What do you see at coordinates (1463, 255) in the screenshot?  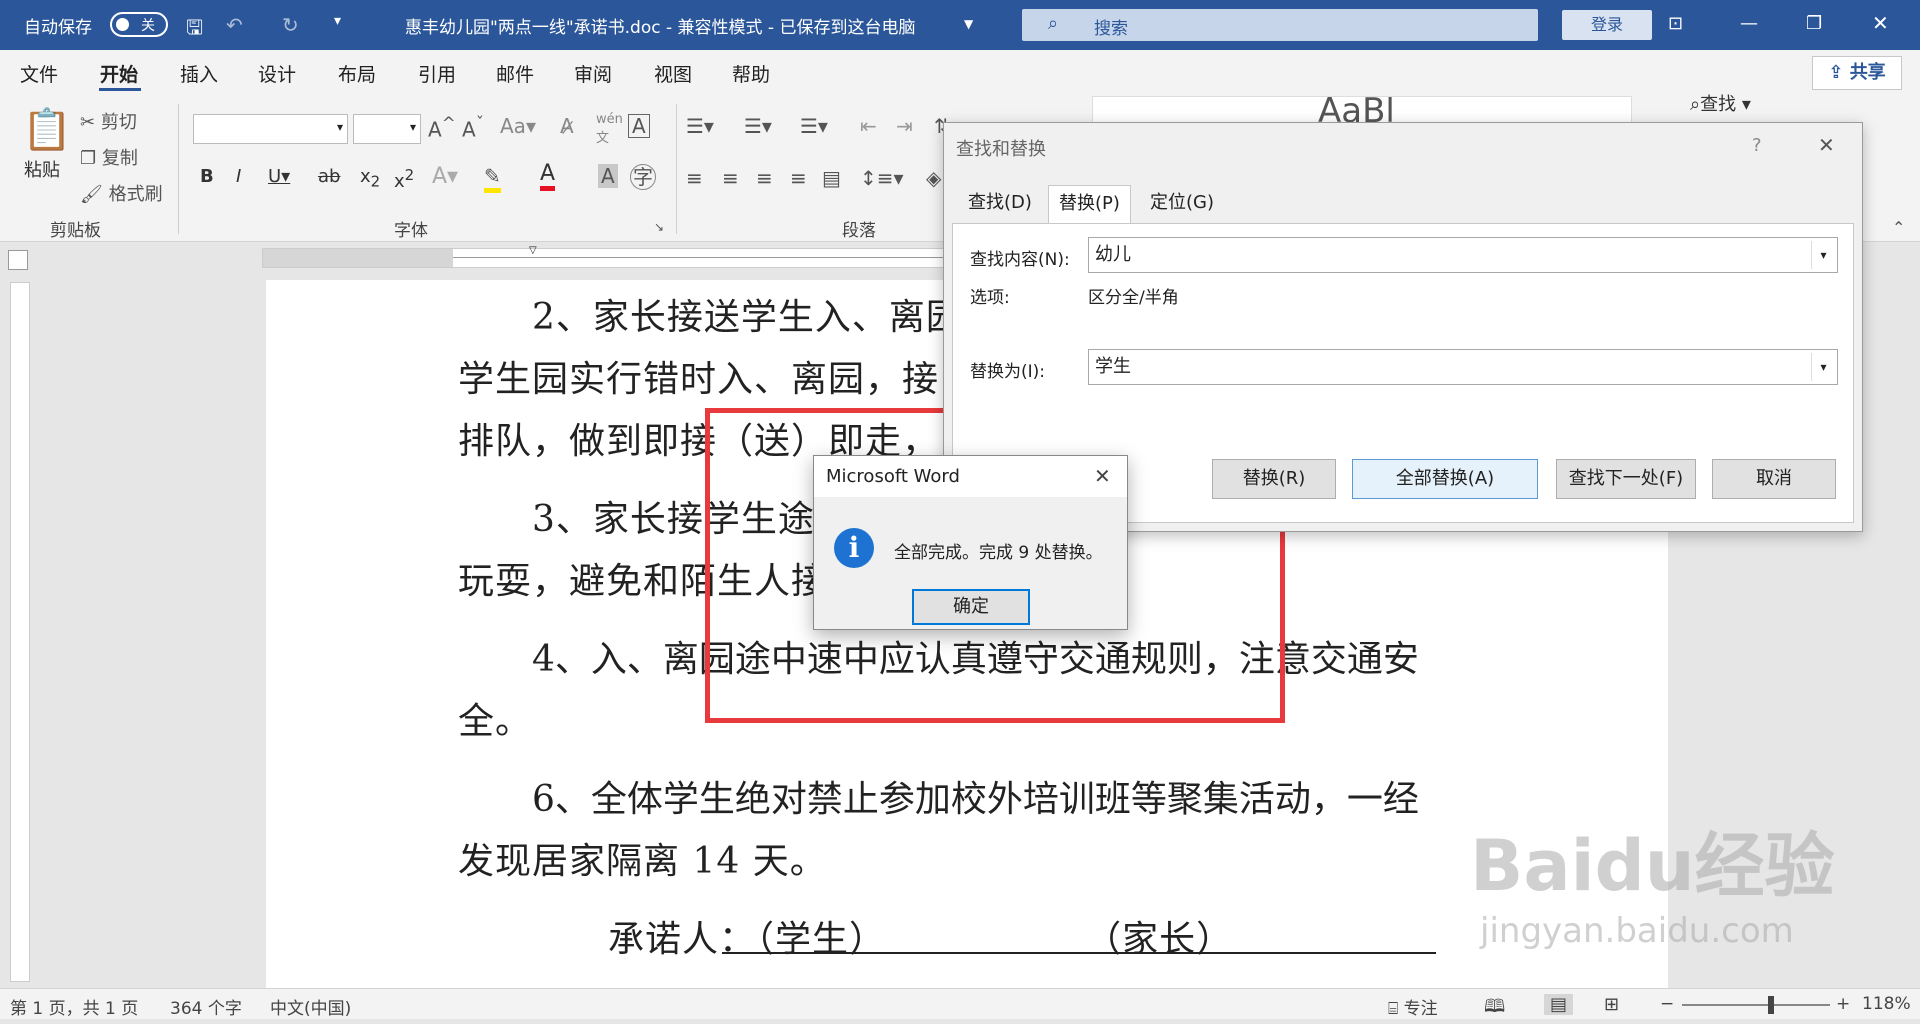 I see `find-what-input: 幼儿 ▾` at bounding box center [1463, 255].